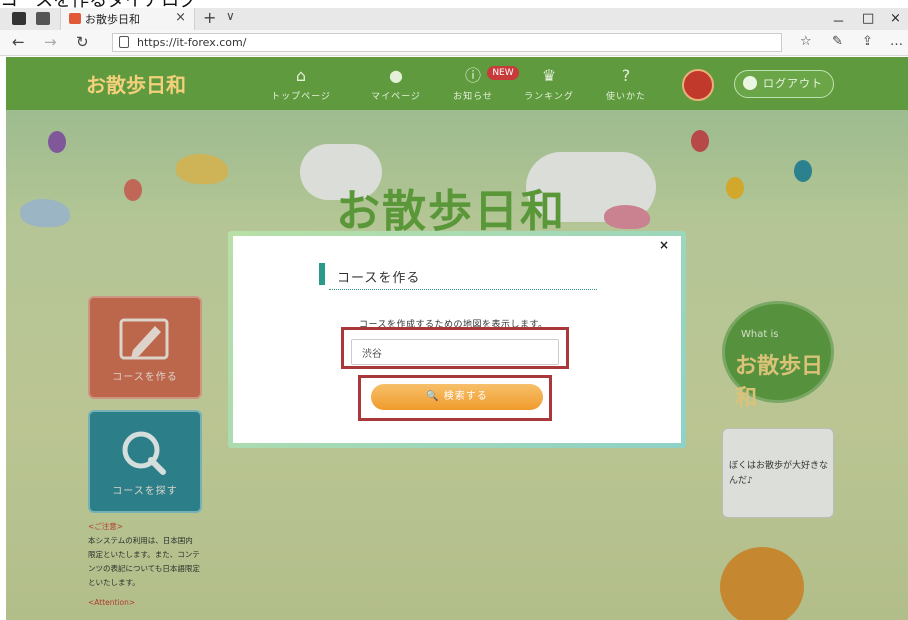 This screenshot has height=620, width=908. I want to click on close-window-button: ×, so click(895, 18).